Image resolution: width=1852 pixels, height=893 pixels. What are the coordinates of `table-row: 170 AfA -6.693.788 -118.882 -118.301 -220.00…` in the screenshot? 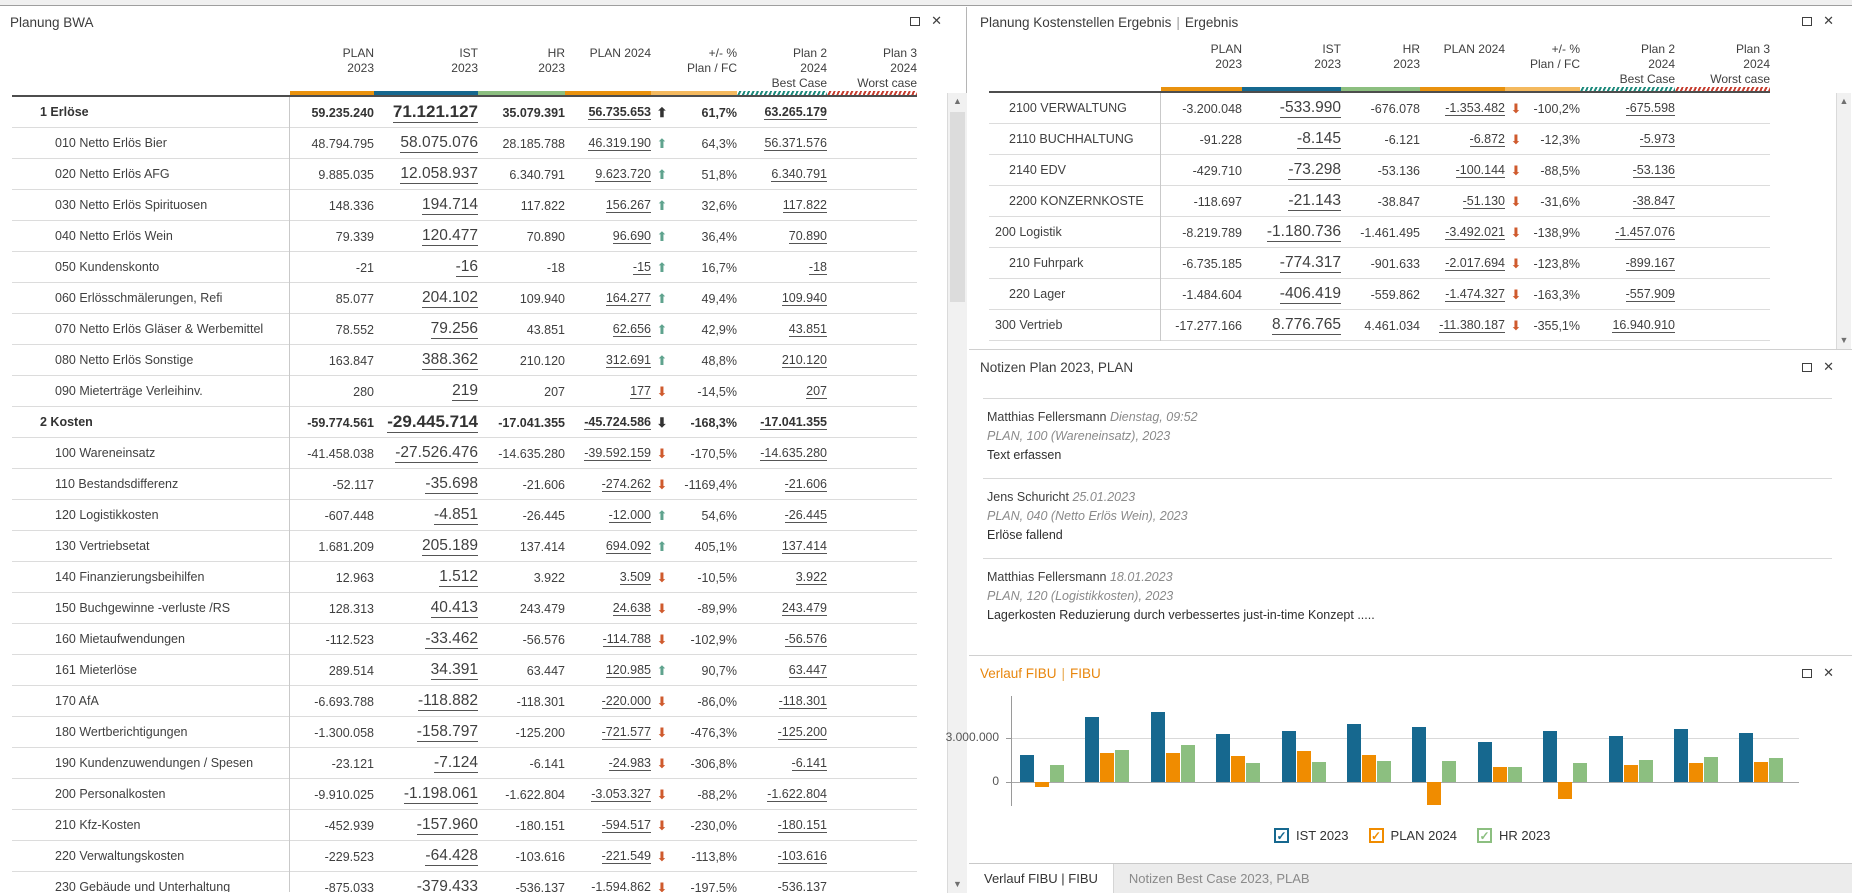 It's located at (464, 701).